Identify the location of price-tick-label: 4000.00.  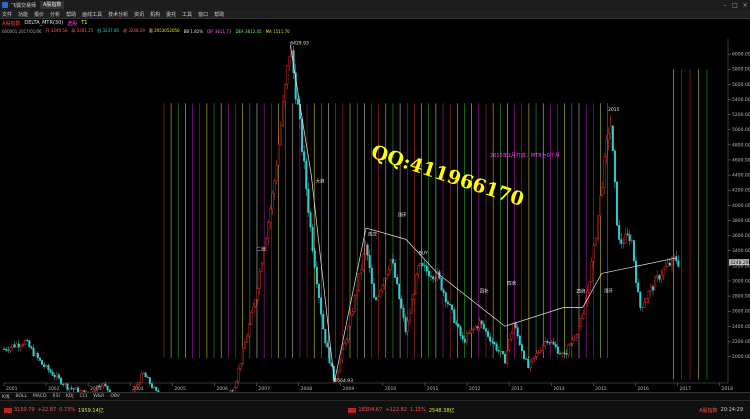
(741, 206).